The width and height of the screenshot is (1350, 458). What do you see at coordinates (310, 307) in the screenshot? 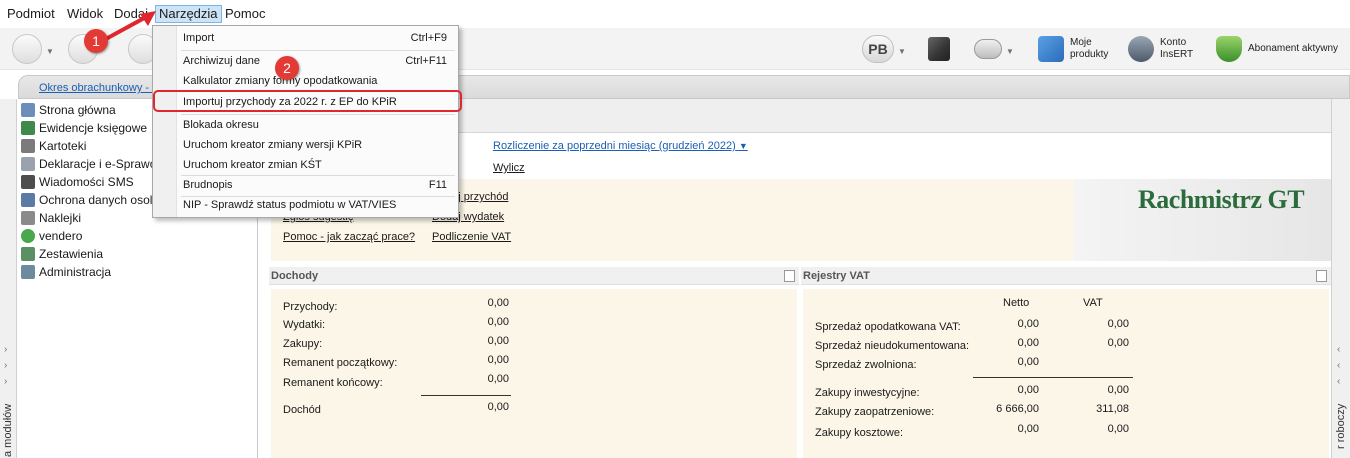
I see `dochody-row-label: Przychody:` at bounding box center [310, 307].